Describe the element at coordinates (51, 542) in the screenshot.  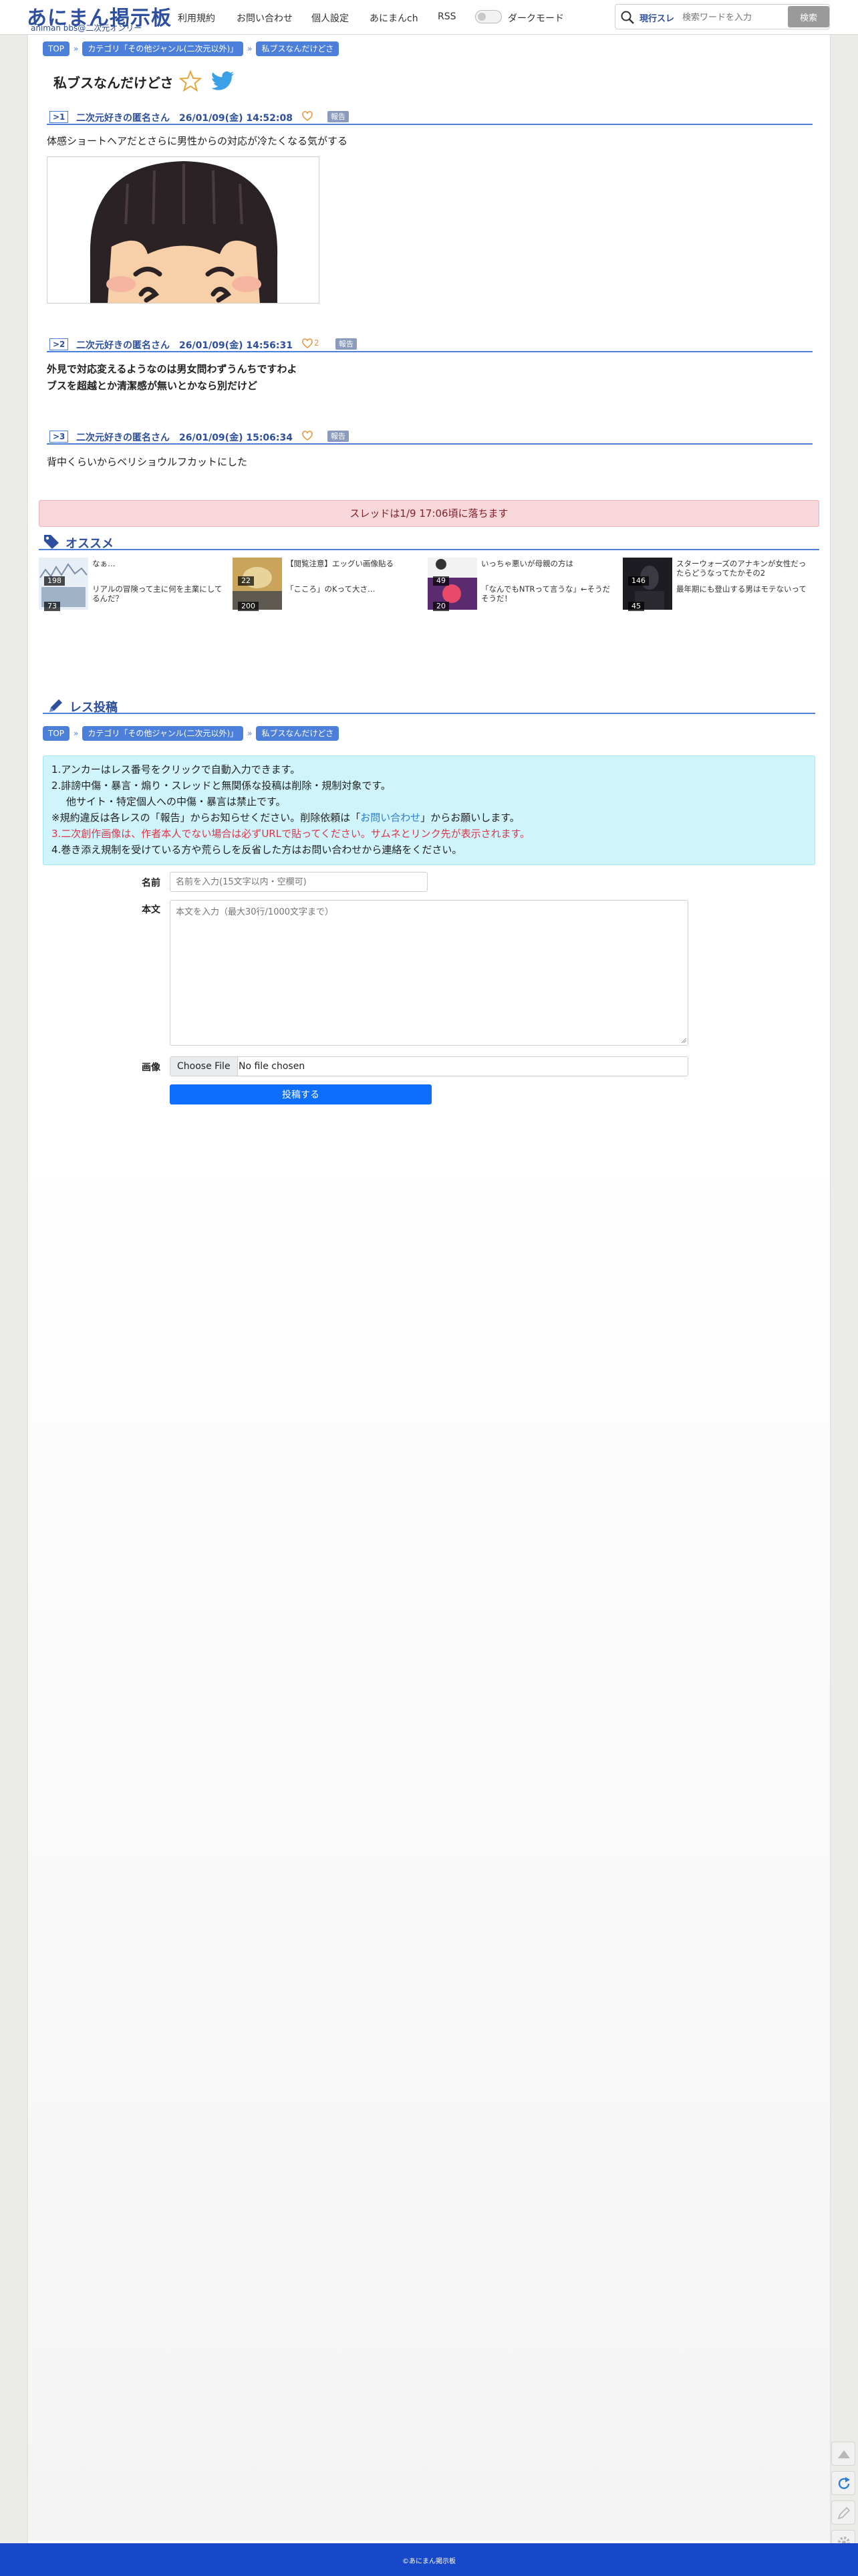
I see `tag-icon` at that location.